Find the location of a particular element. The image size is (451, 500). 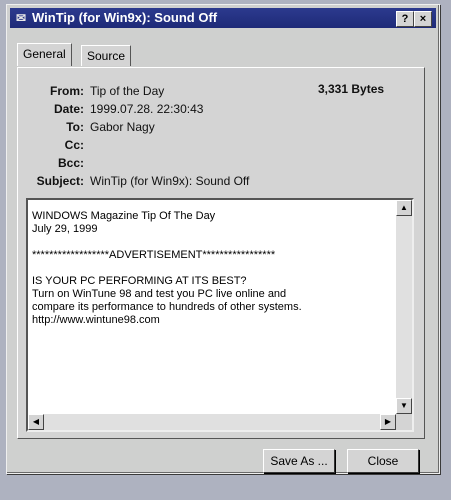

window-title: WinTip (for Win9x): Sound Off is located at coordinates (125, 17).